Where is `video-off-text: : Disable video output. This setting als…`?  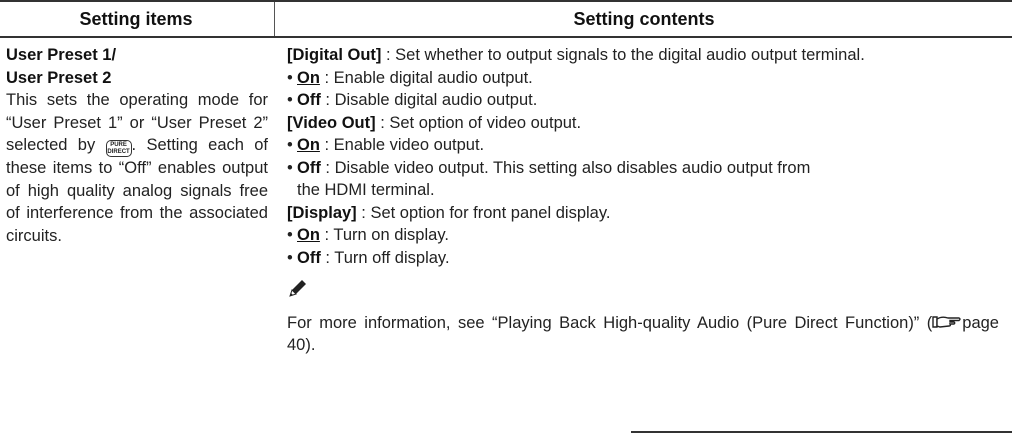
video-off-text: : Disable video output. This setting als… is located at coordinates (565, 167).